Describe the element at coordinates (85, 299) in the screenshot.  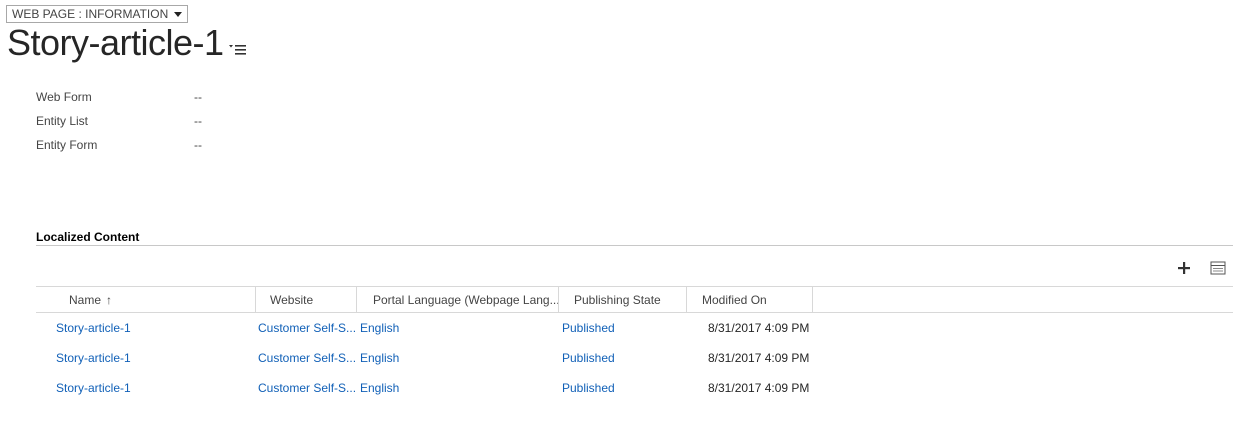
I see `column-header-label: Name` at that location.